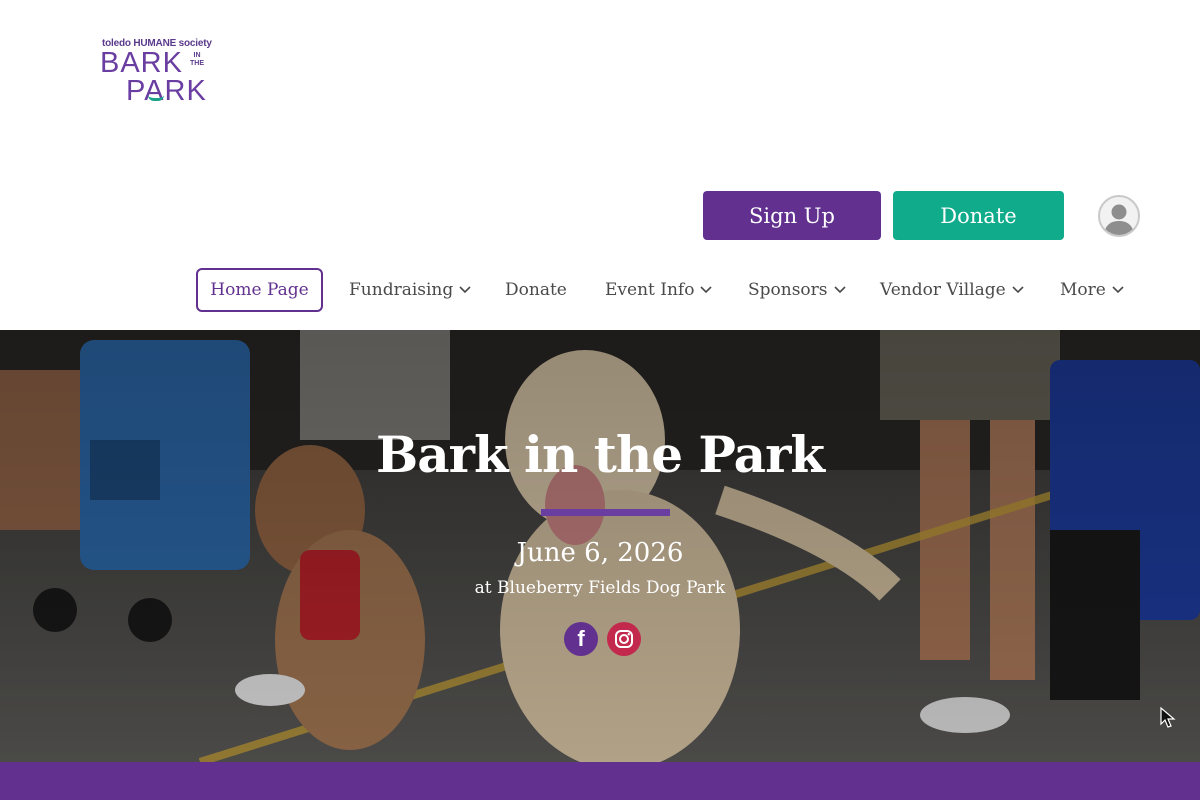 This screenshot has height=800, width=1200. I want to click on donate-button: Donate, so click(978, 215).